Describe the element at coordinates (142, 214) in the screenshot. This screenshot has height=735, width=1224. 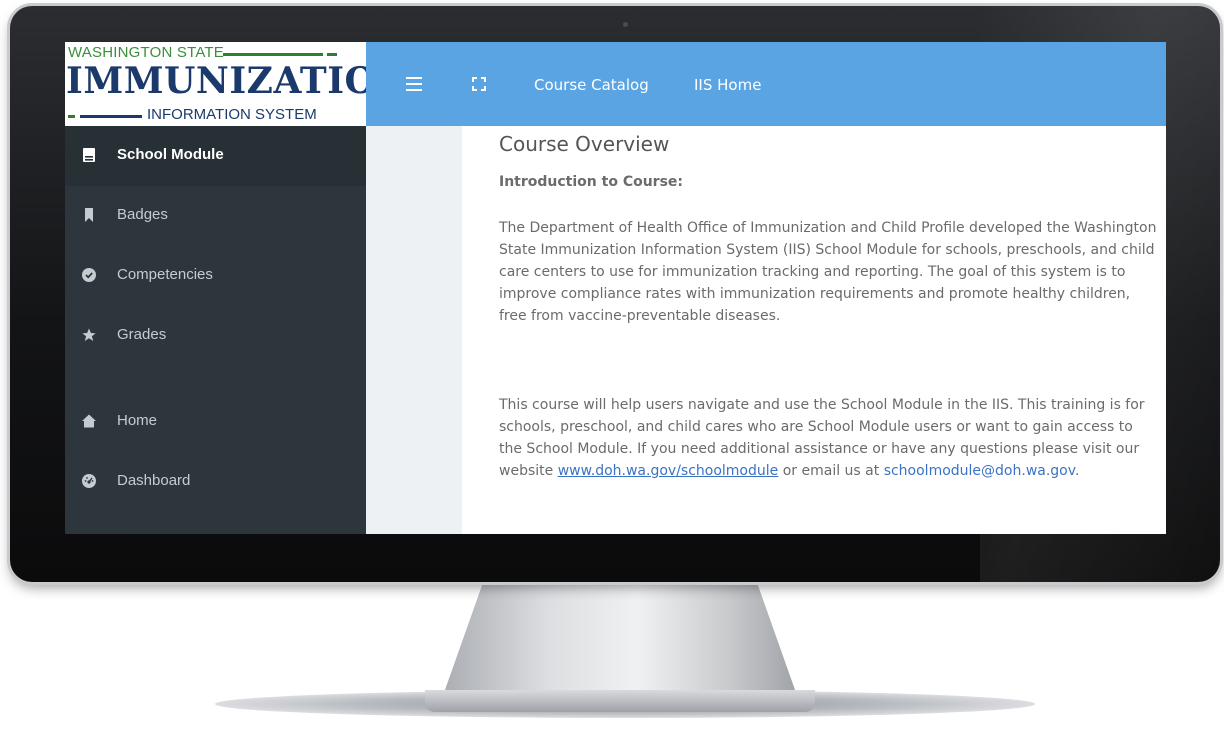
I see `sidebar-item-label: Badges` at that location.